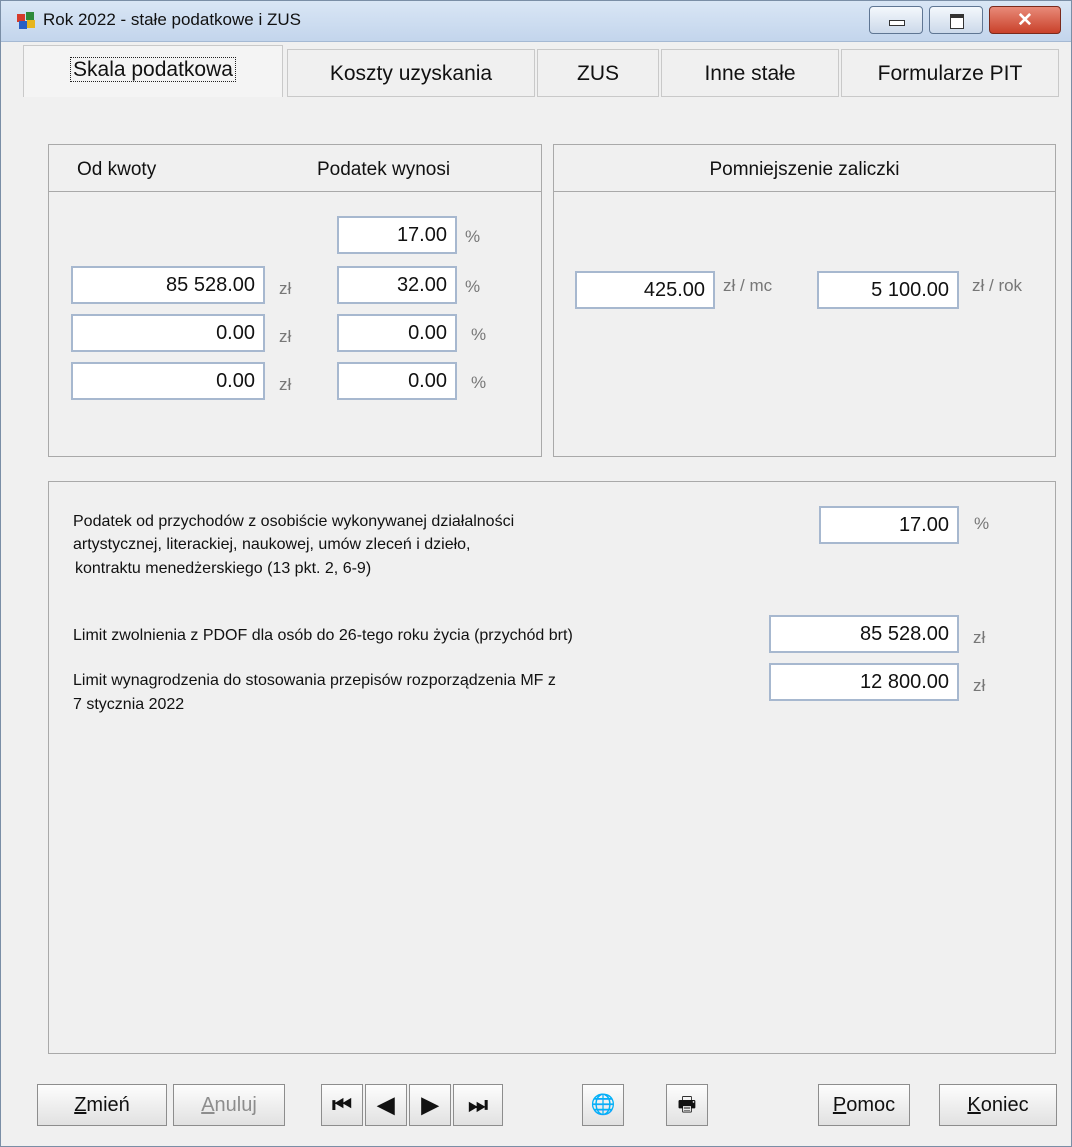  I want to click on edit-button: Zmień, so click(102, 1105).